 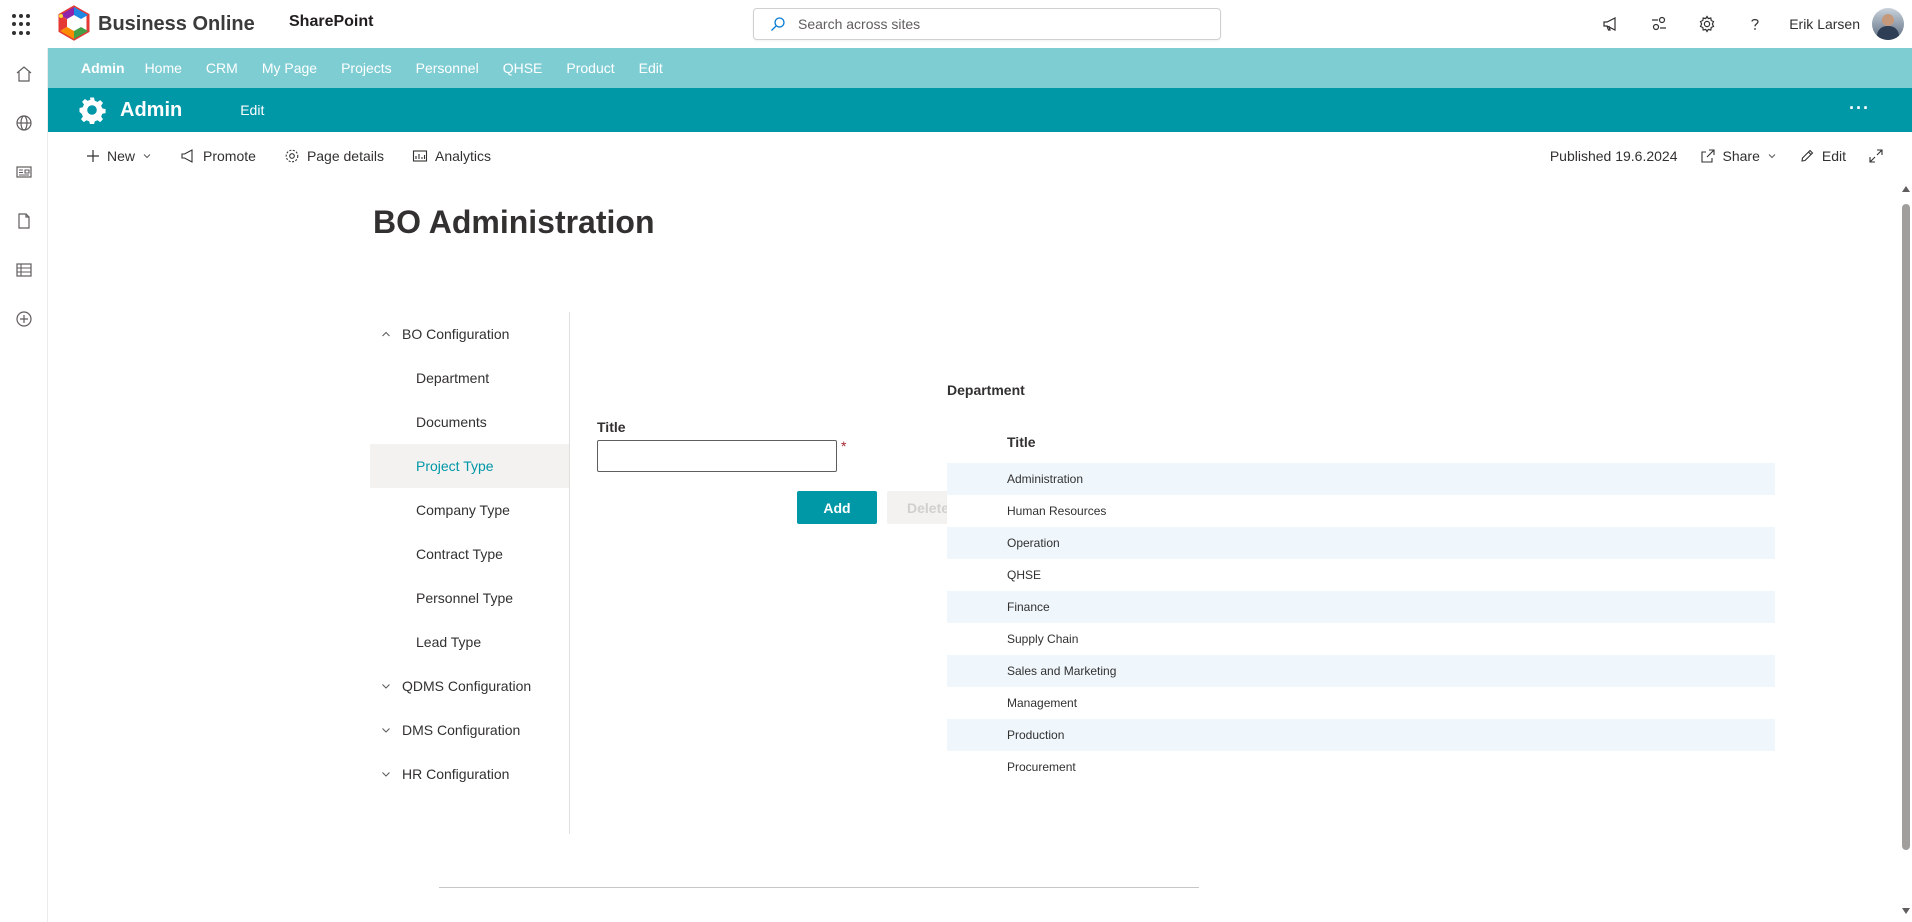 What do you see at coordinates (1707, 156) in the screenshot?
I see `share-icon` at bounding box center [1707, 156].